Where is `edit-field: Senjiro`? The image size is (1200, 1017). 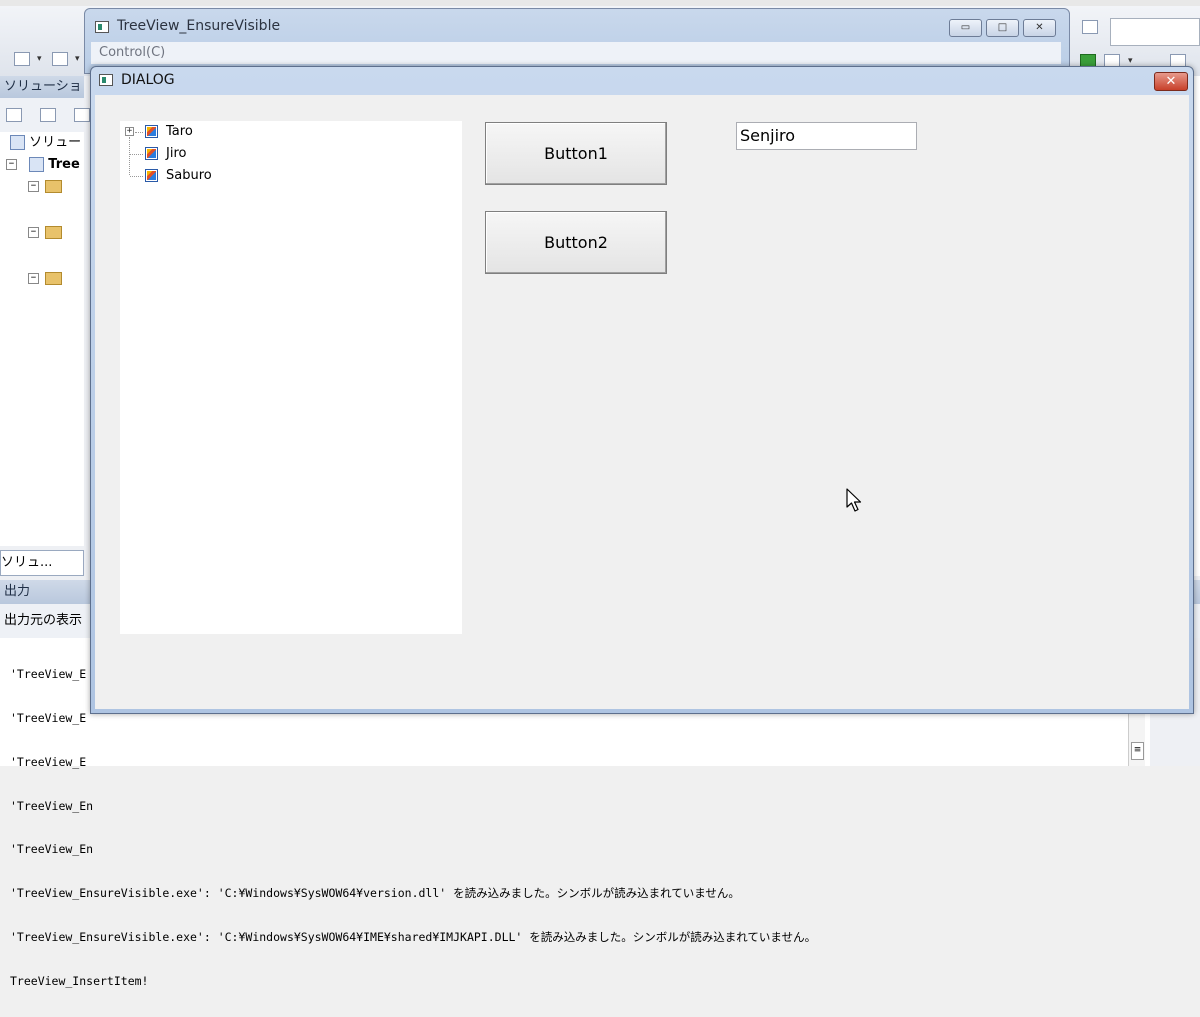
edit-field: Senjiro is located at coordinates (826, 136).